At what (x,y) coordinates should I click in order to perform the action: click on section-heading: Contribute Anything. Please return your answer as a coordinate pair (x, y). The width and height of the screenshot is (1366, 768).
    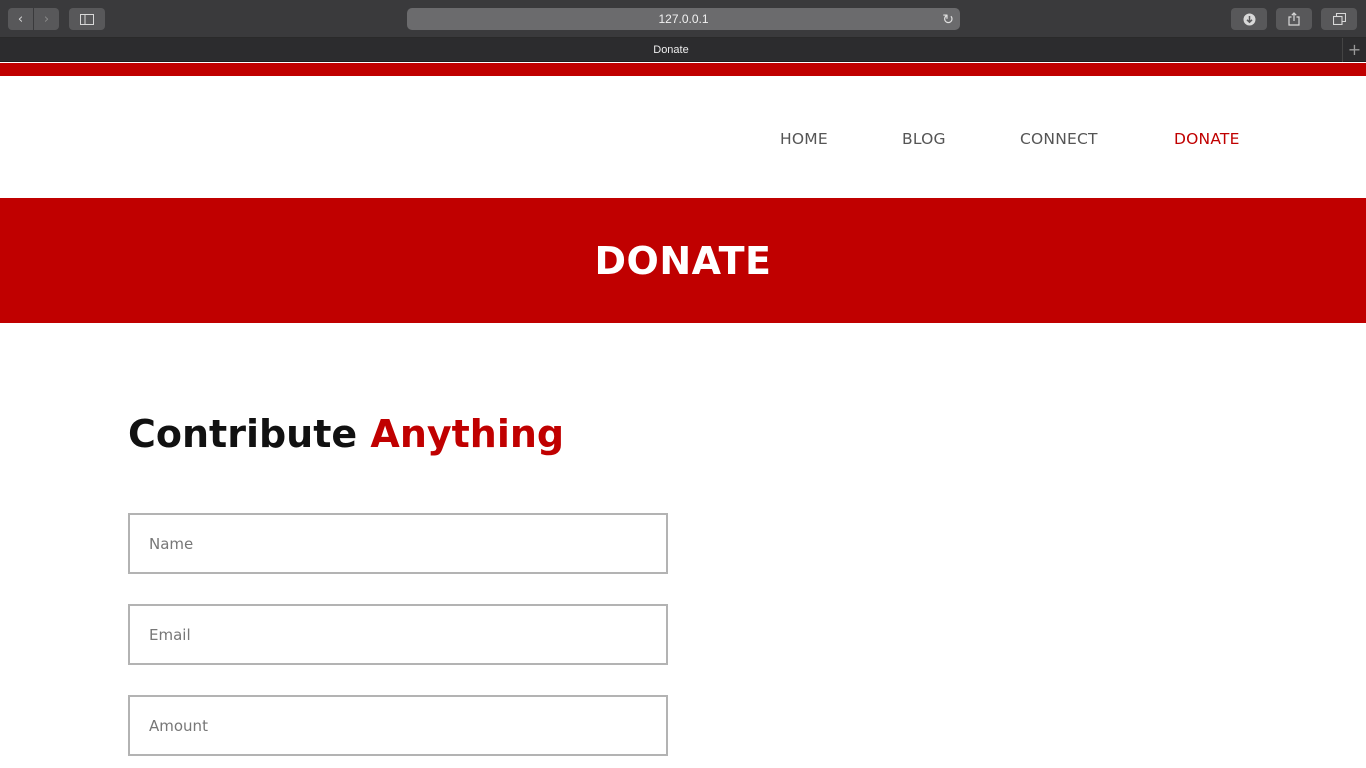
    Looking at the image, I should click on (346, 434).